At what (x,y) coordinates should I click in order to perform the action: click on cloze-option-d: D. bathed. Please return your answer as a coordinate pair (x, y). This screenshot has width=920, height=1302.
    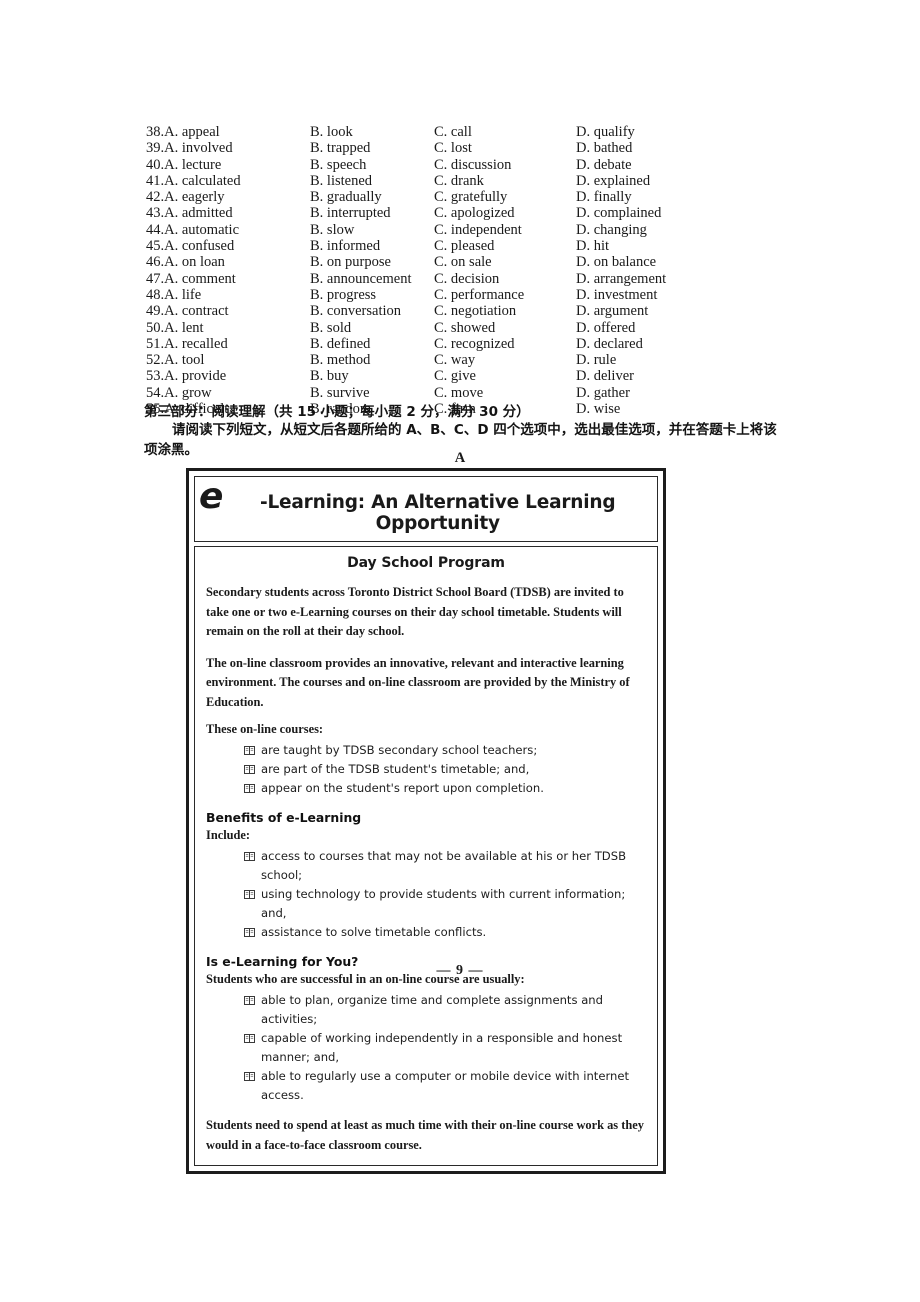
    Looking at the image, I should click on (651, 148).